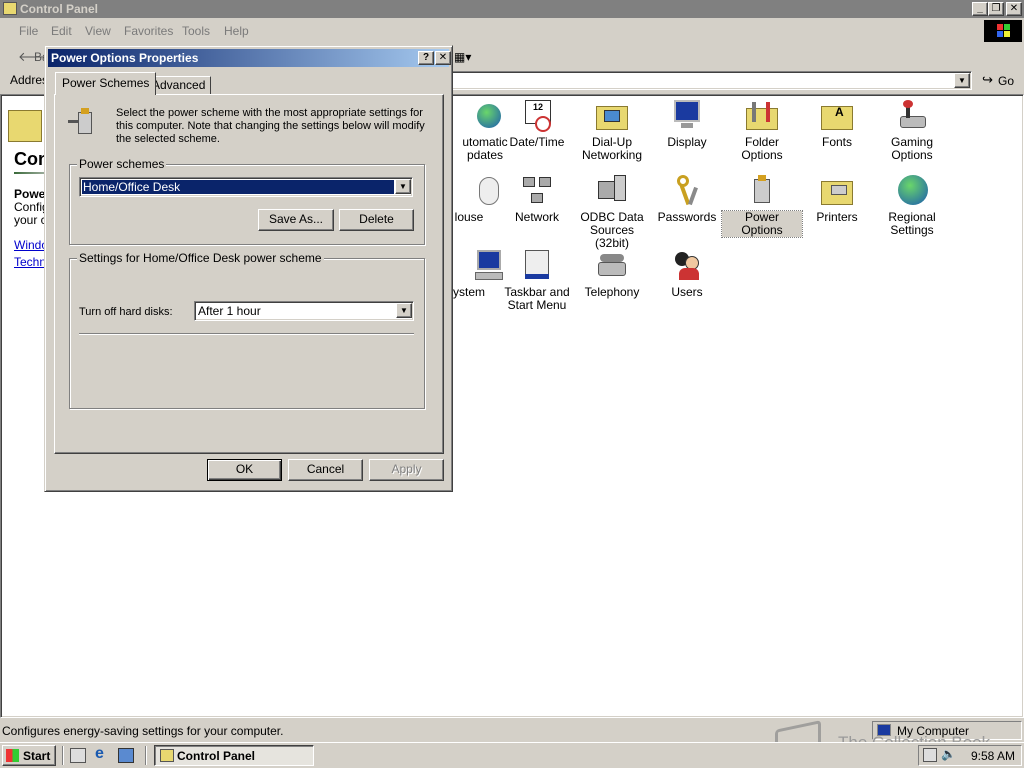 The height and width of the screenshot is (768, 1024). I want to click on cp-item-passwords: Passwords, so click(687, 199).